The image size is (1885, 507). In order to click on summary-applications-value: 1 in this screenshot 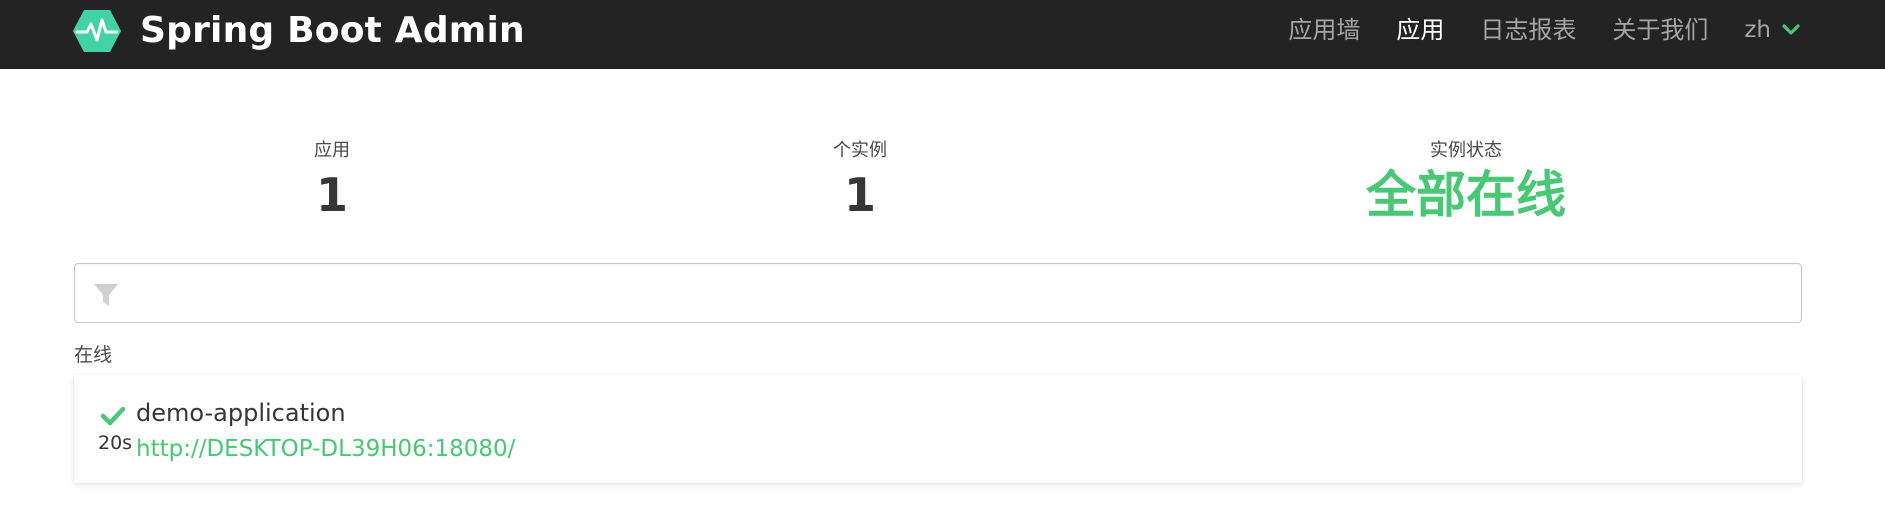, I will do `click(331, 195)`.